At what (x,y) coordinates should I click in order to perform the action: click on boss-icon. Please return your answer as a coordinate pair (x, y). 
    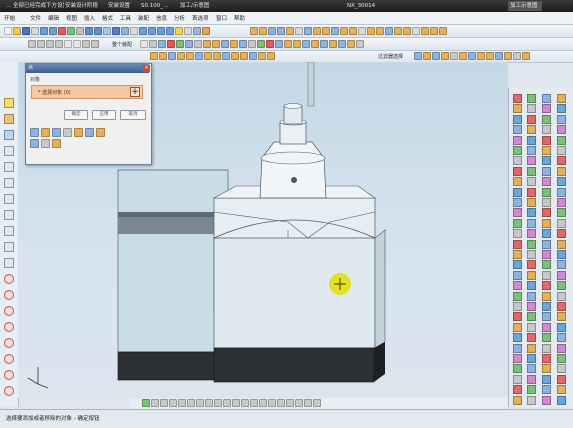
    Looking at the image, I should click on (234, 44).